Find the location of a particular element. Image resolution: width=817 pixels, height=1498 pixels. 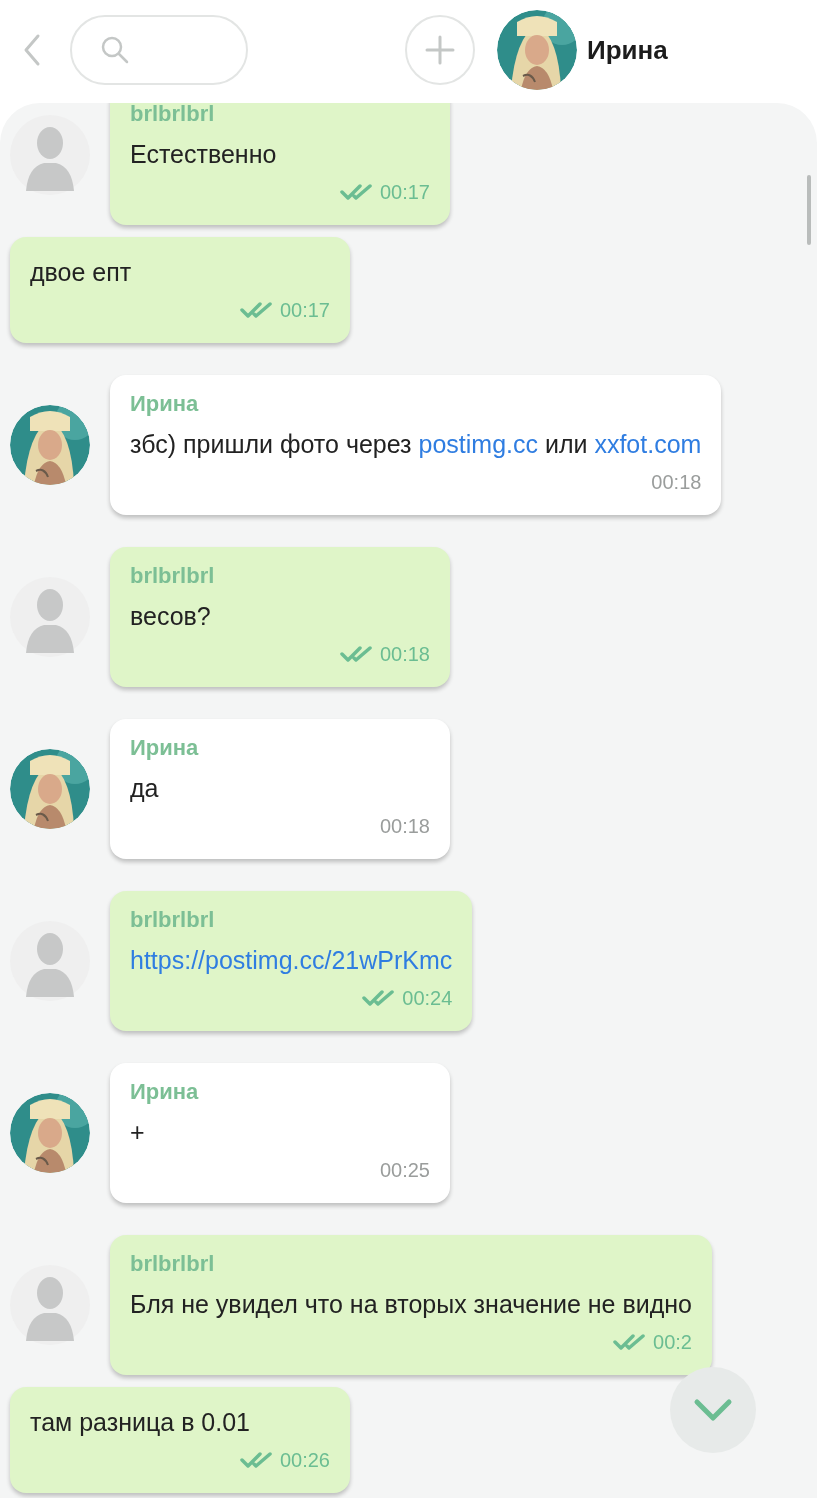

link: xxfot.com is located at coordinates (648, 444).